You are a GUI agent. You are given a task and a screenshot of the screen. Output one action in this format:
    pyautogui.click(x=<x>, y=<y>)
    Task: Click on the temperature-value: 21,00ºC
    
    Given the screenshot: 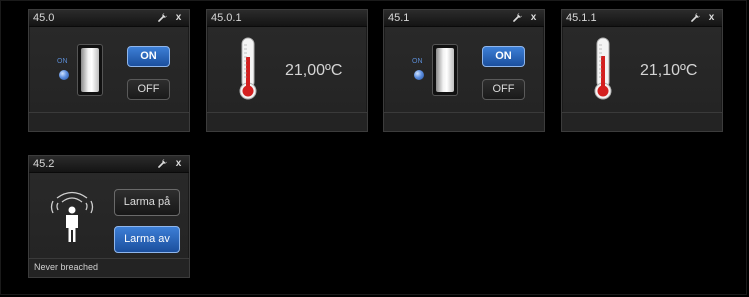 What is the action you would take?
    pyautogui.click(x=314, y=70)
    